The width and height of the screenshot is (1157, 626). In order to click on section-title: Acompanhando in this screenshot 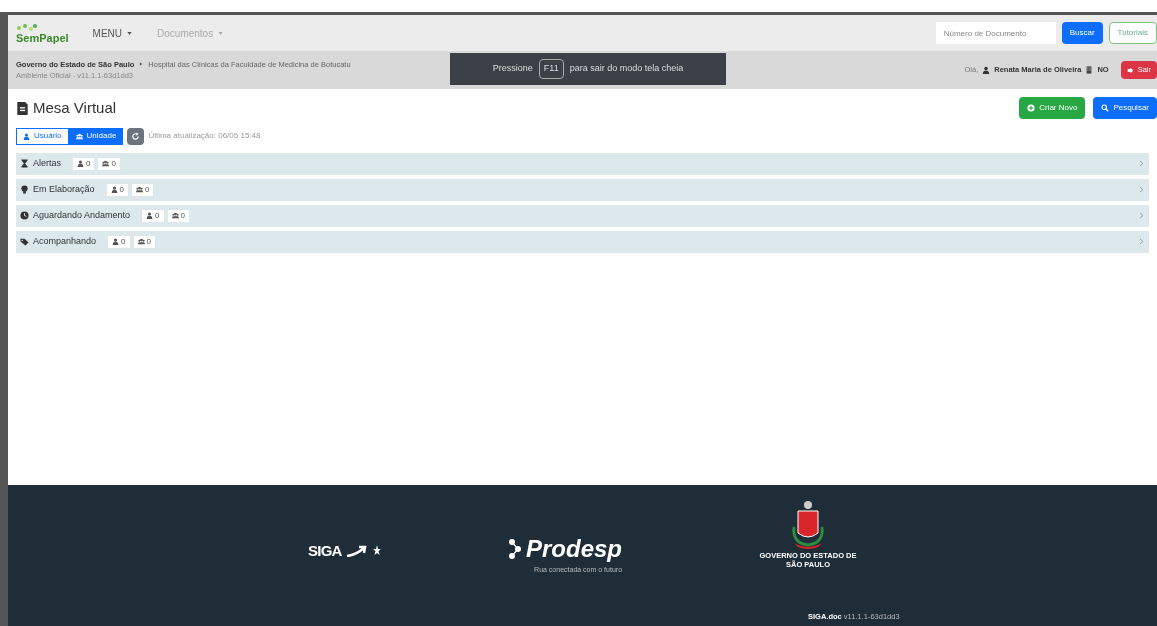, I will do `click(65, 241)`.